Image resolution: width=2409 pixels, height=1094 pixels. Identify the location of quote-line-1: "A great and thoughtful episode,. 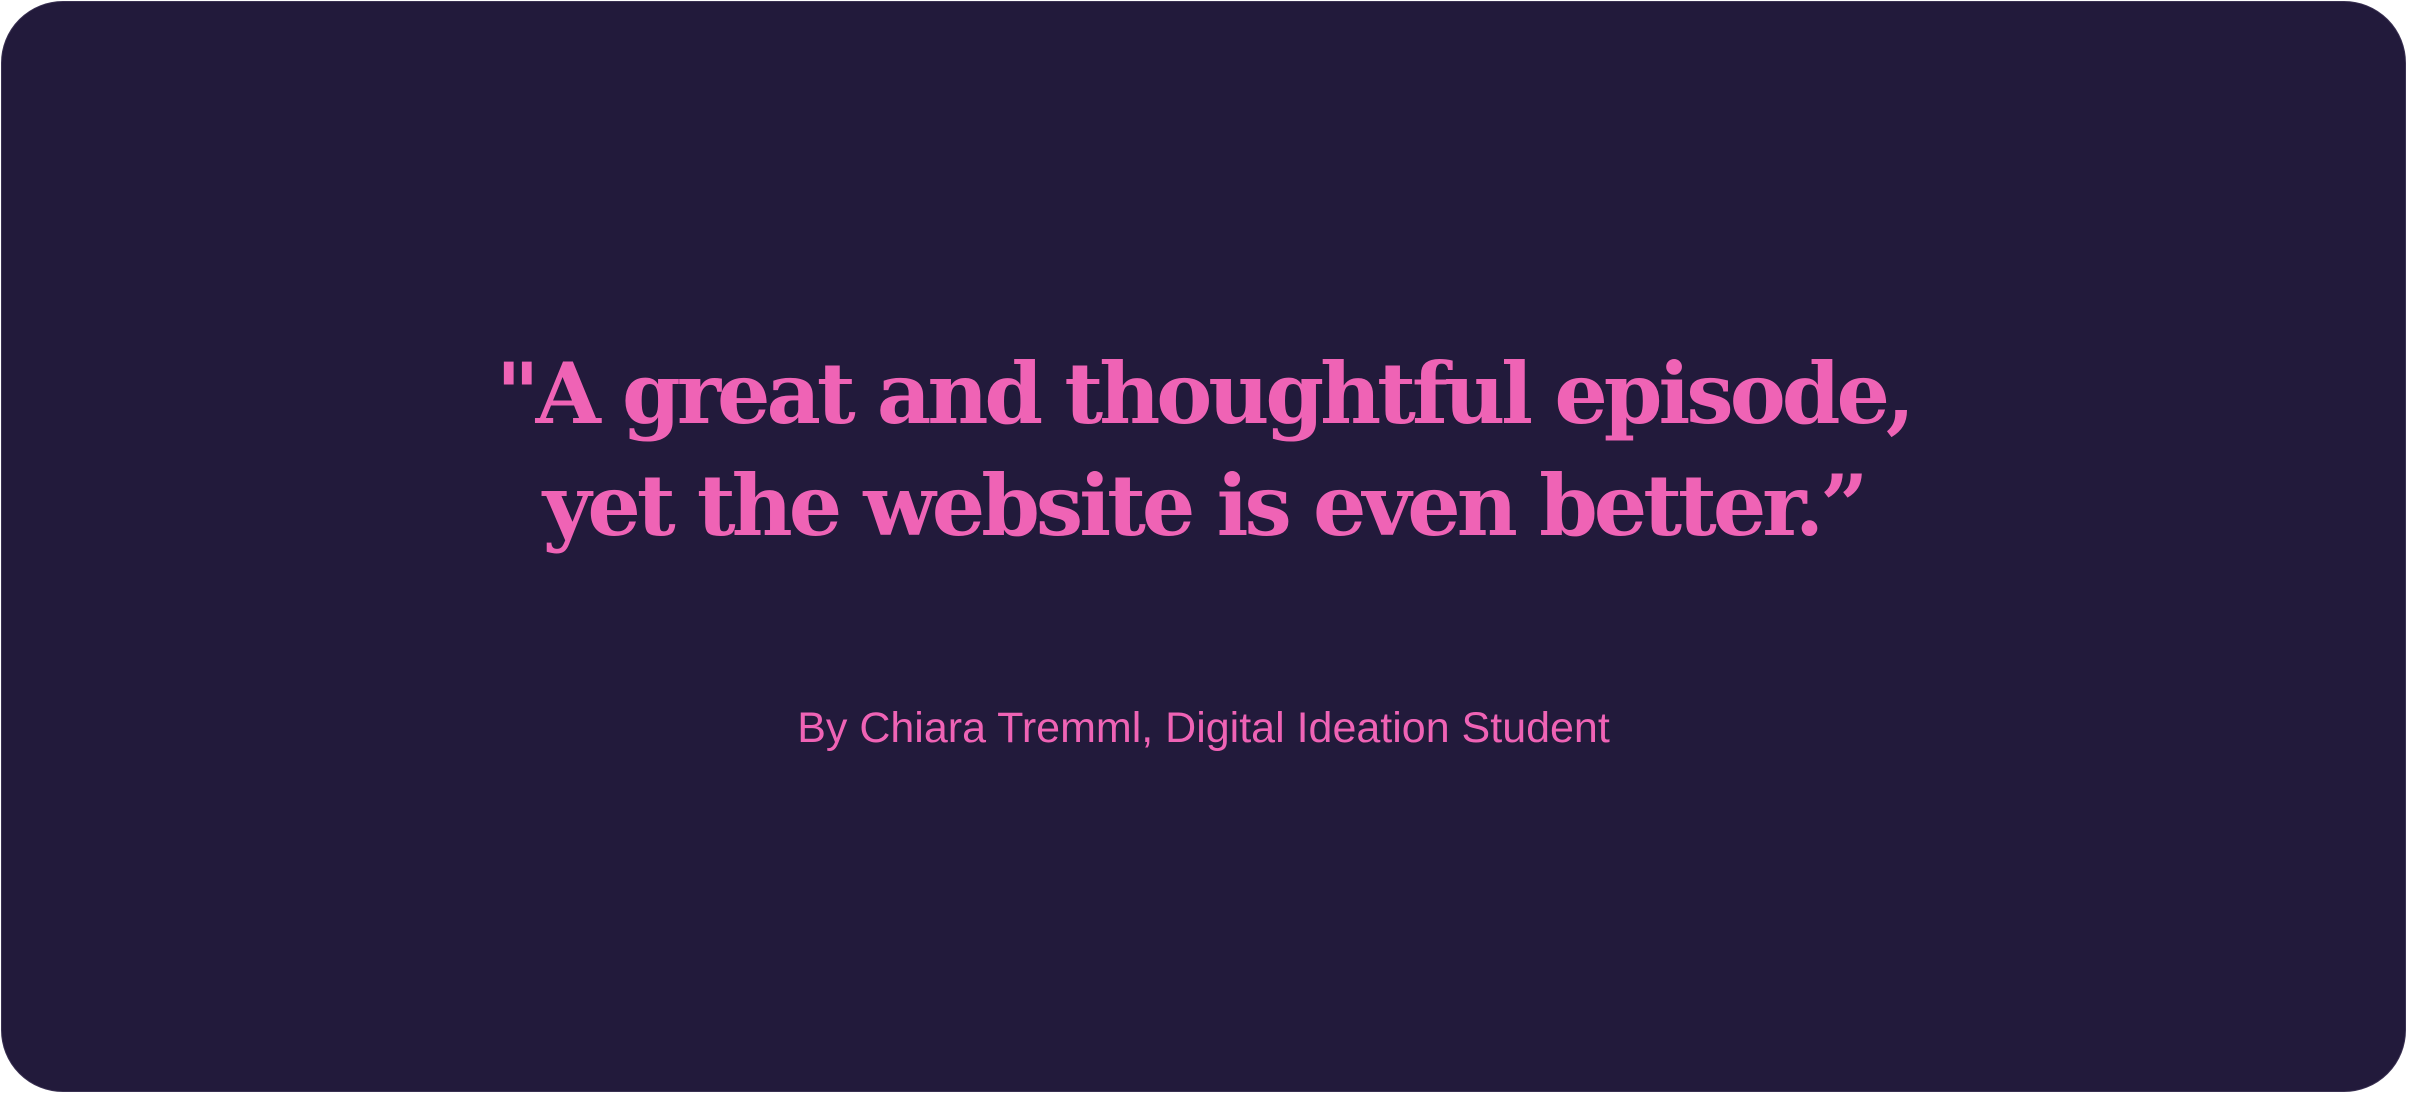
(1205, 393).